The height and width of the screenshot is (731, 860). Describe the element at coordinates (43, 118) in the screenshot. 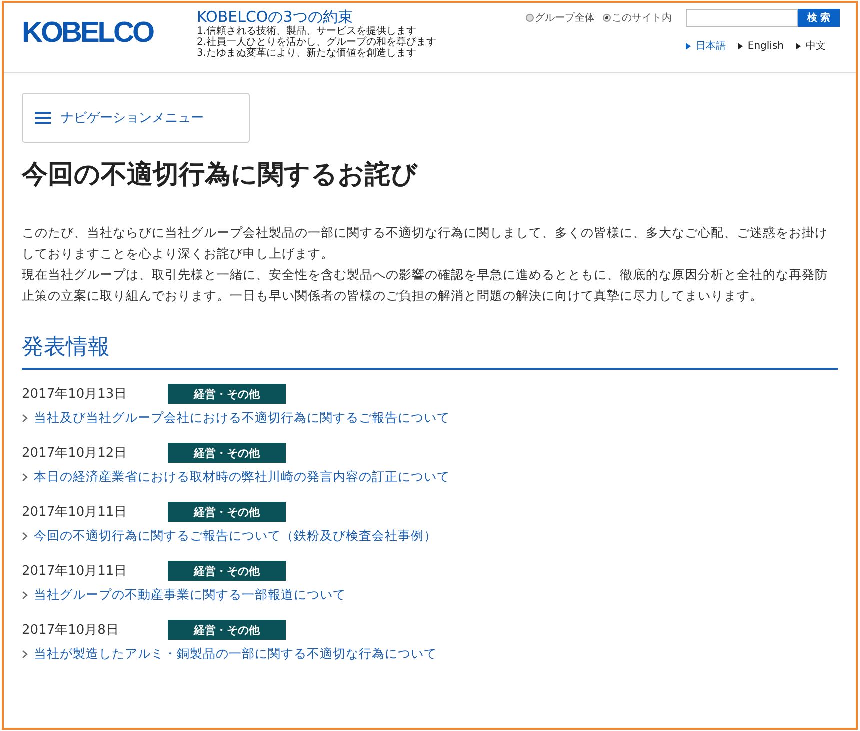

I see `menu-icon` at that location.